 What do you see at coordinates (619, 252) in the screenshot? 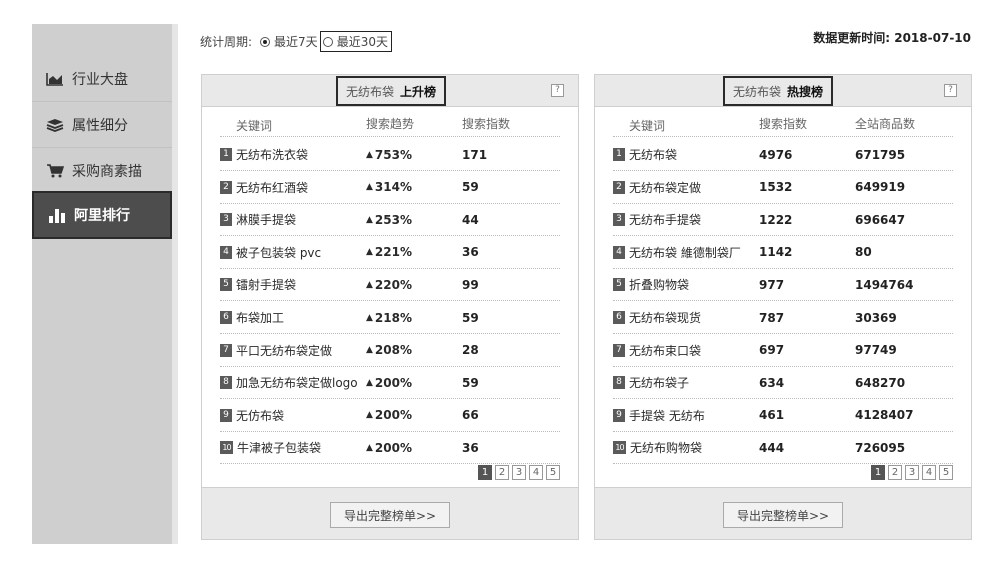
I see `rank-badge: 4` at bounding box center [619, 252].